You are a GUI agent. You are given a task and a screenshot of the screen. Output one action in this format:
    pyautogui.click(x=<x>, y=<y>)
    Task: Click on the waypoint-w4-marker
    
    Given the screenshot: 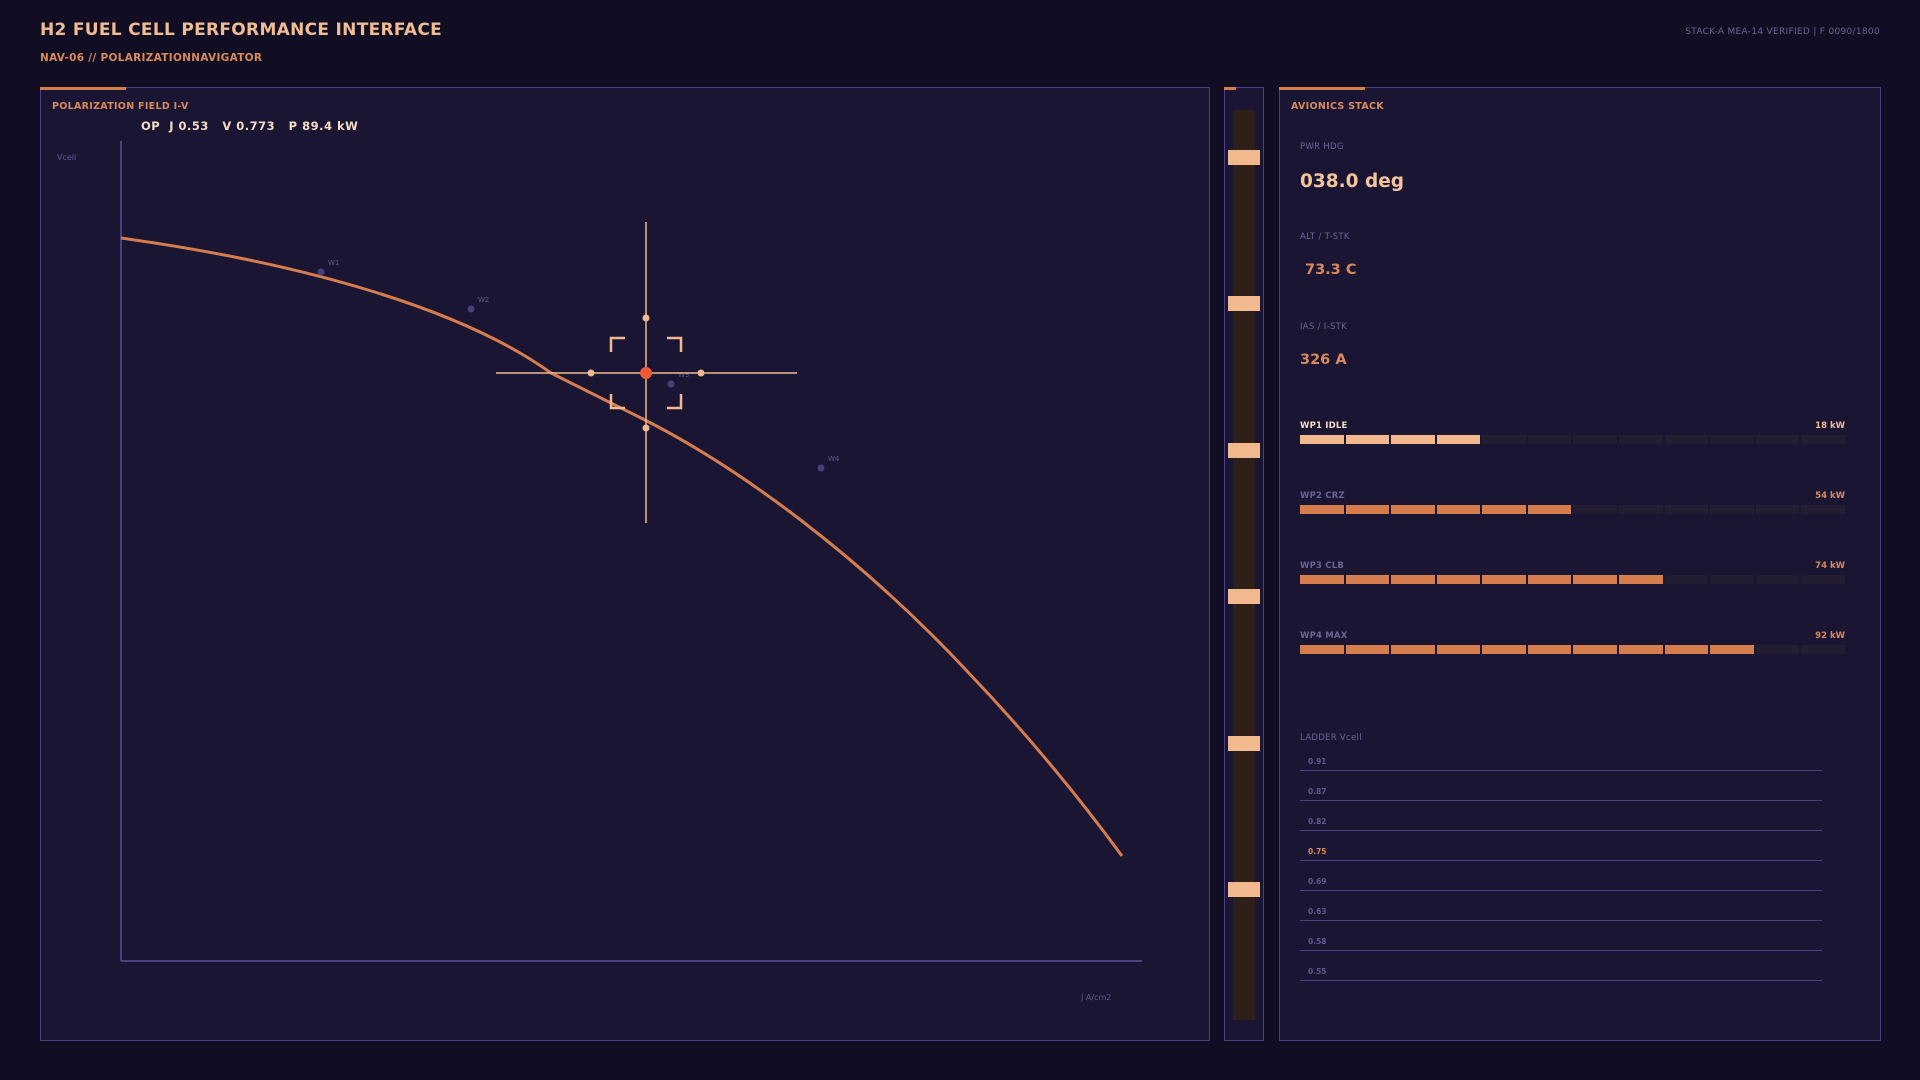 What is the action you would take?
    pyautogui.click(x=821, y=468)
    